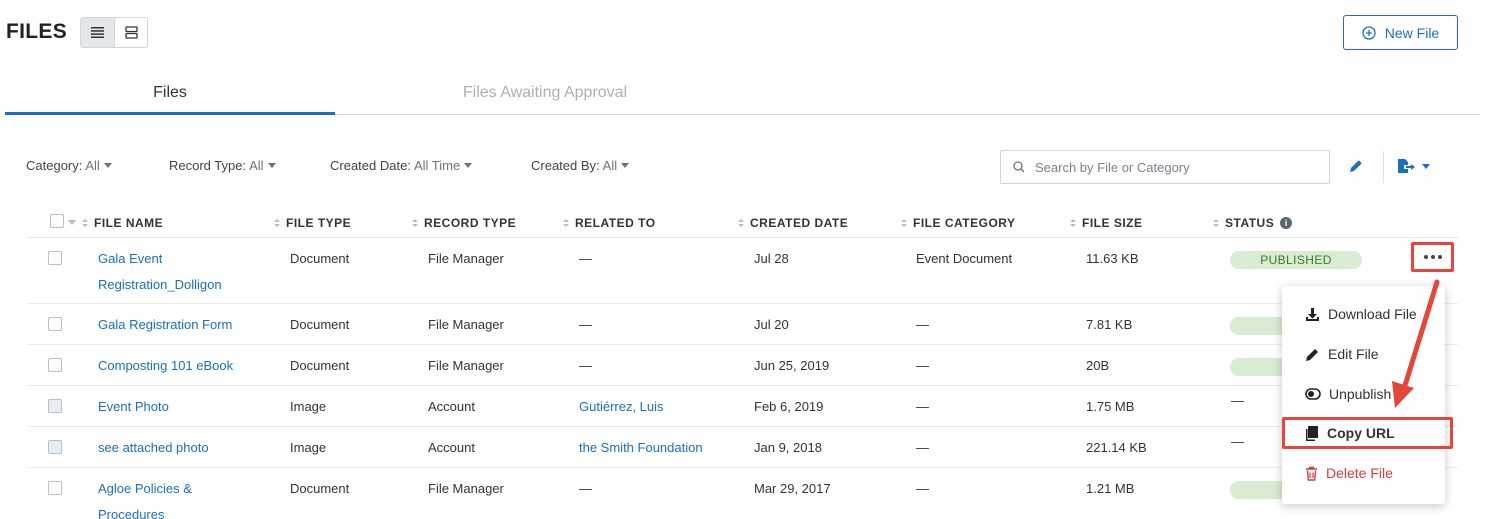  I want to click on created-date-cell: Jan 9, 2018, so click(788, 447).